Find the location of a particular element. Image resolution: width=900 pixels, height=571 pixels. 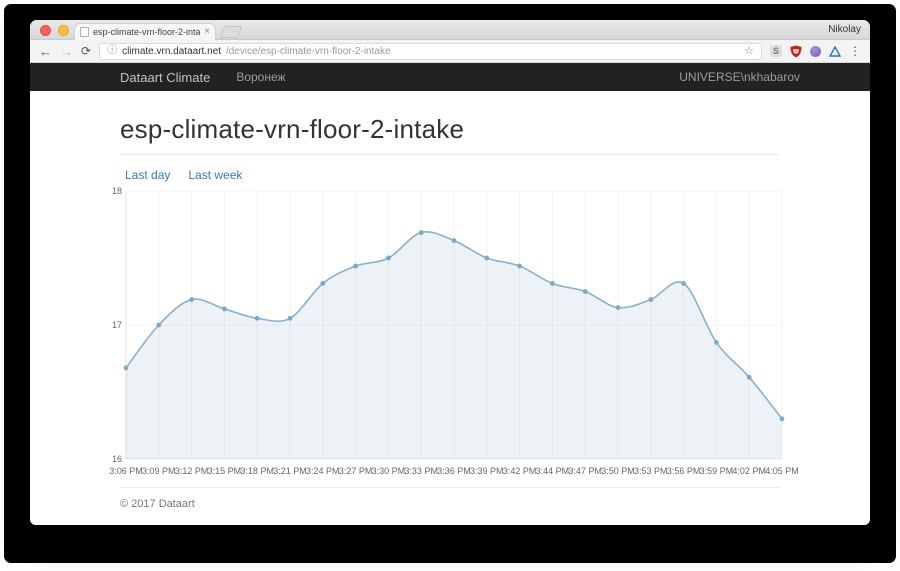

page-title: esp-climate-vrn-floor-2-intake is located at coordinates (292, 129).